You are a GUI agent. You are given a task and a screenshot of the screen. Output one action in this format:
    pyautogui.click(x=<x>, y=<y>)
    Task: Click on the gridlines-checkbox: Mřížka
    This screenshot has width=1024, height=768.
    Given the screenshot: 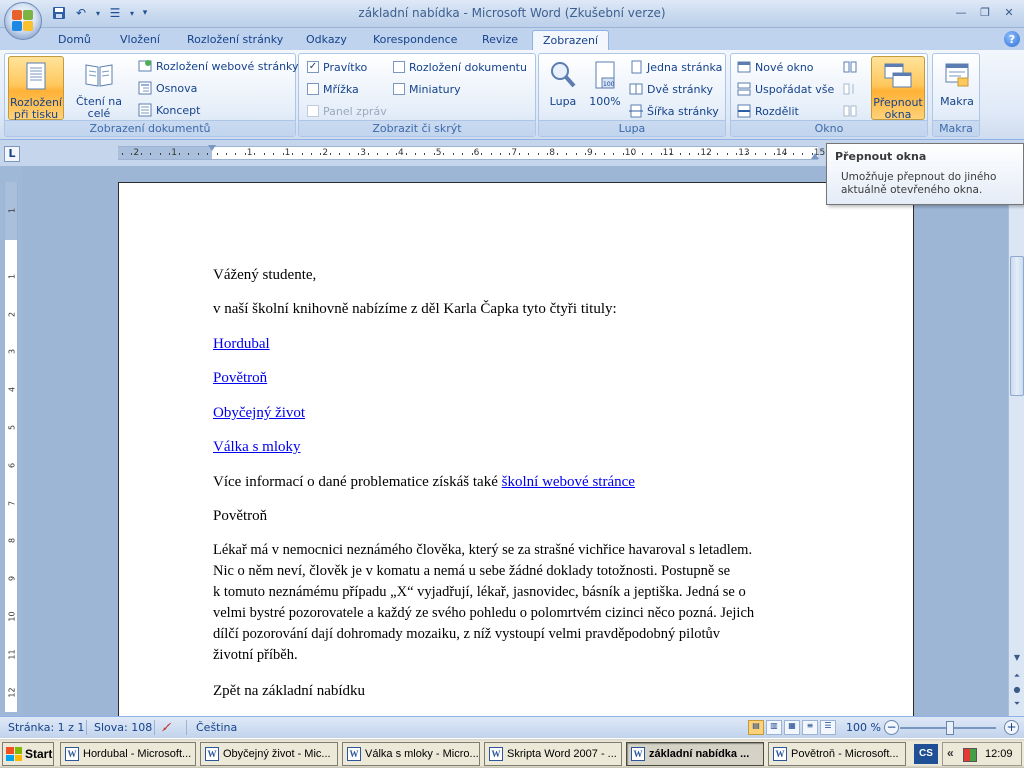 What is the action you would take?
    pyautogui.click(x=333, y=89)
    